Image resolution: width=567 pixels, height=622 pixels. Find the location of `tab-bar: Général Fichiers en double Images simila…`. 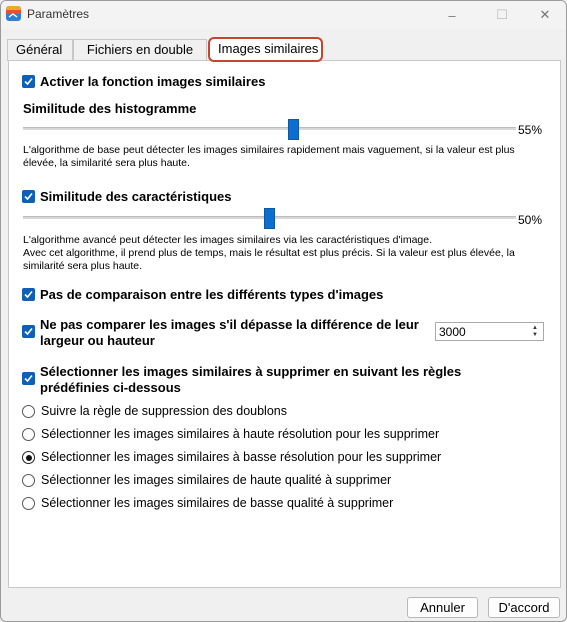

tab-bar: Général Fichiers en double Images simila… is located at coordinates (283, 48).